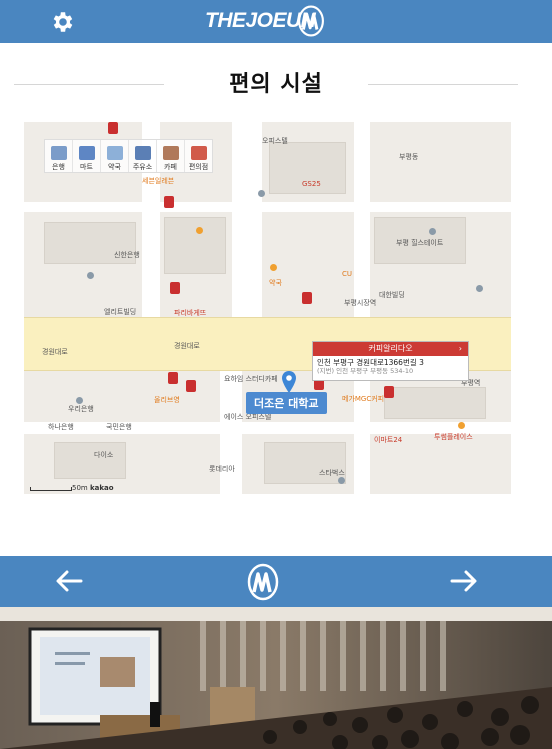 The height and width of the screenshot is (749, 552). Describe the element at coordinates (464, 581) in the screenshot. I see `arrow-right-icon` at that location.